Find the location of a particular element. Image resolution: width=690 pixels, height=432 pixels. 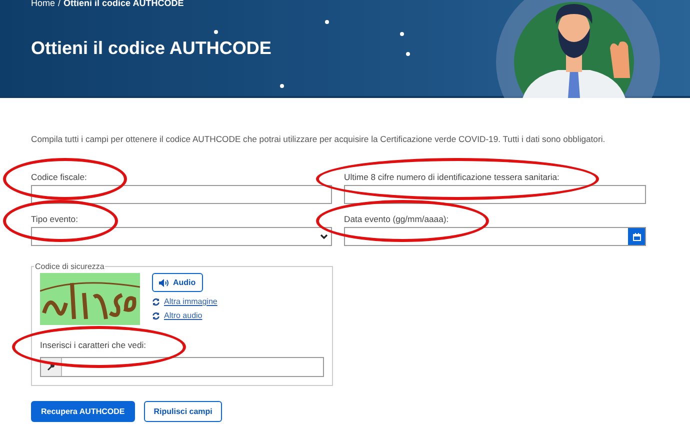

link: Altra immagine is located at coordinates (191, 301).